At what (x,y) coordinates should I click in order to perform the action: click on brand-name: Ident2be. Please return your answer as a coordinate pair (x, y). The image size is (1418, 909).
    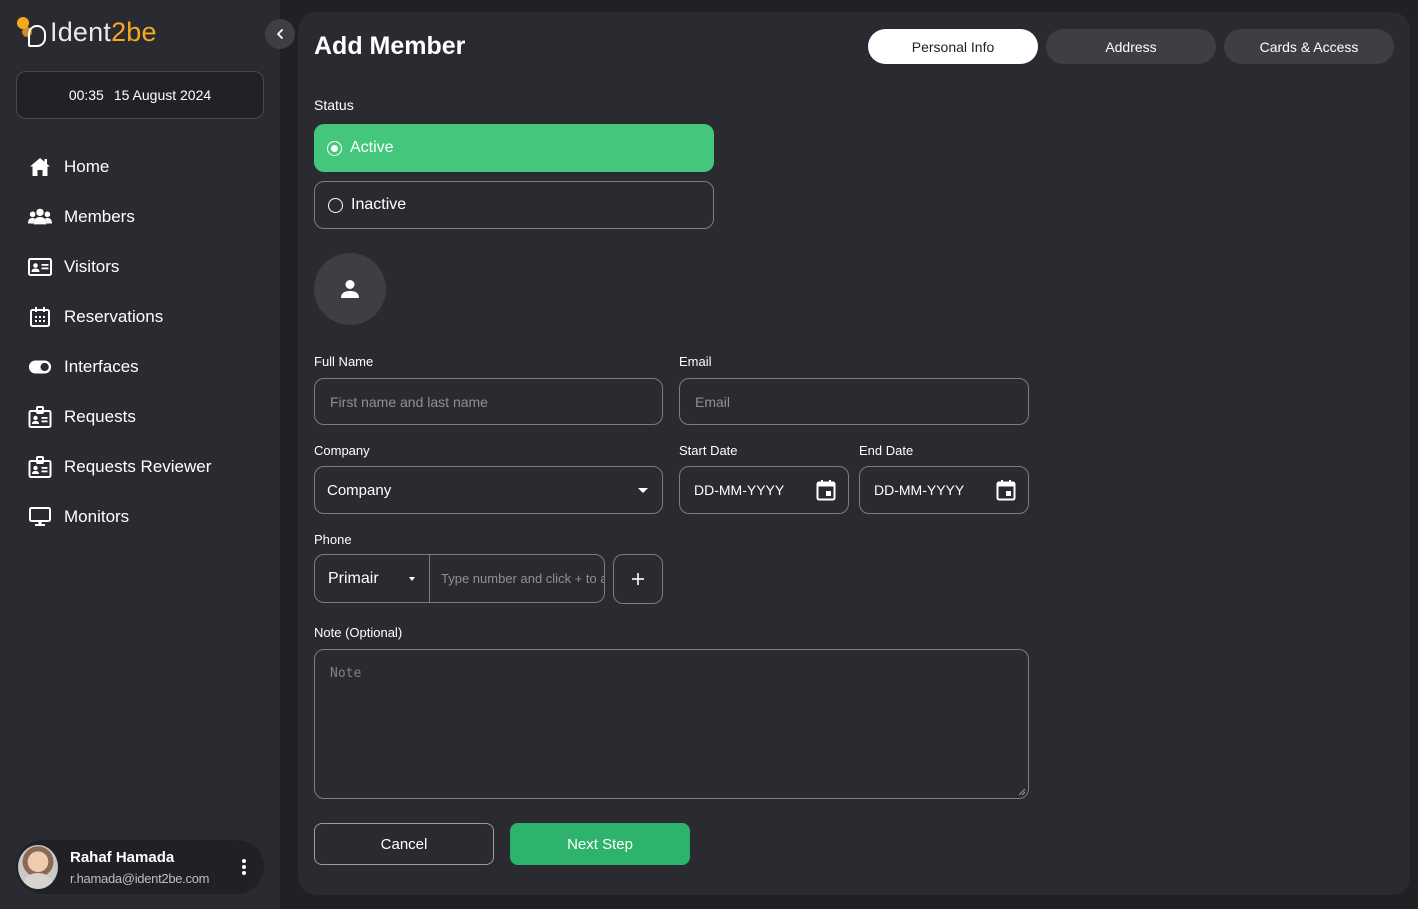
    Looking at the image, I should click on (103, 31).